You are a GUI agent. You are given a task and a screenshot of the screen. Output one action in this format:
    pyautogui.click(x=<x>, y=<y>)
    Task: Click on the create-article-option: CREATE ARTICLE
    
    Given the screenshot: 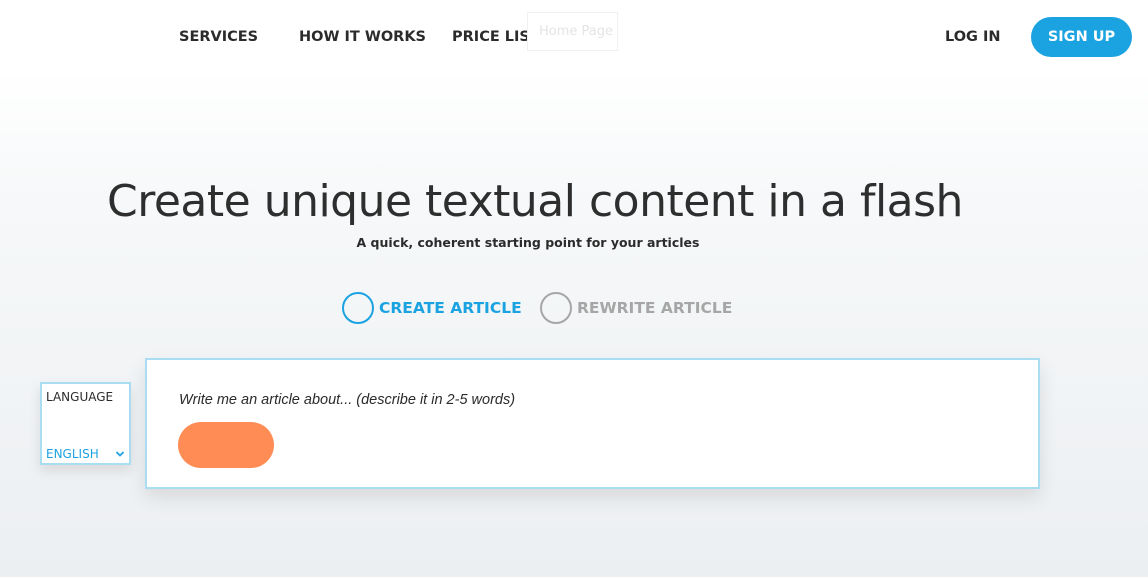 What is the action you would take?
    pyautogui.click(x=432, y=308)
    